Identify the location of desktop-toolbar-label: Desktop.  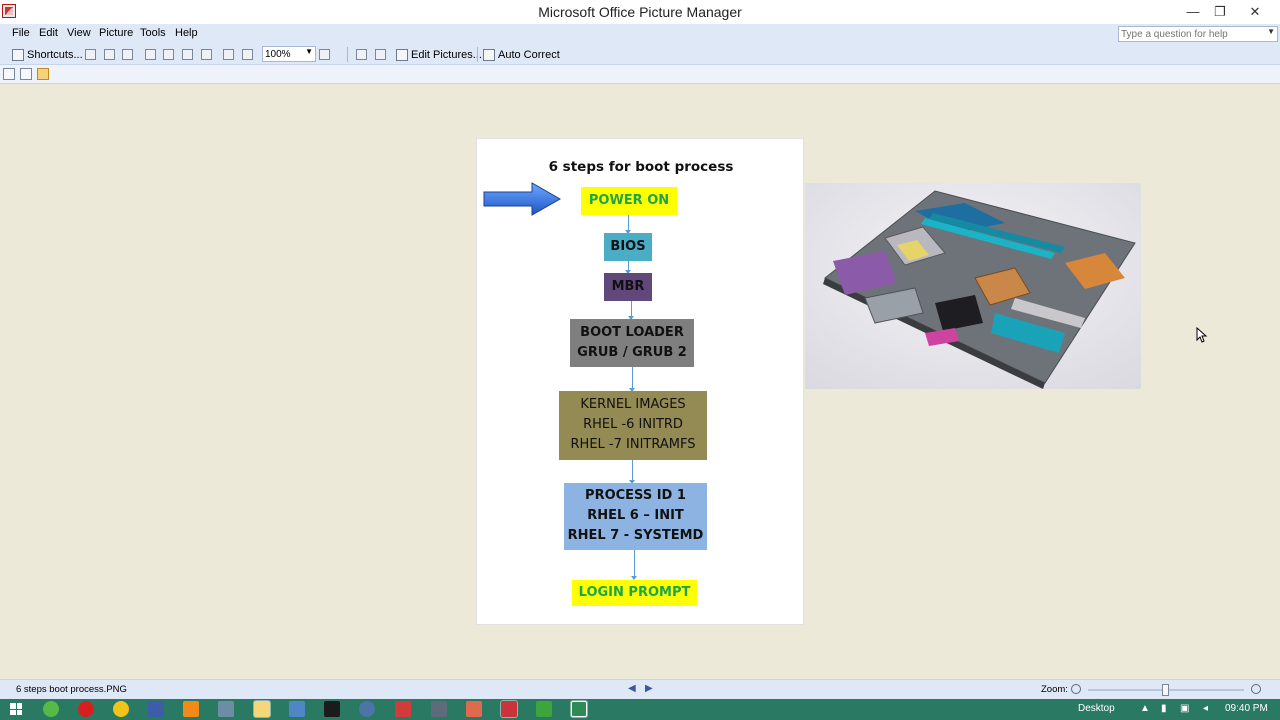
(1096, 708).